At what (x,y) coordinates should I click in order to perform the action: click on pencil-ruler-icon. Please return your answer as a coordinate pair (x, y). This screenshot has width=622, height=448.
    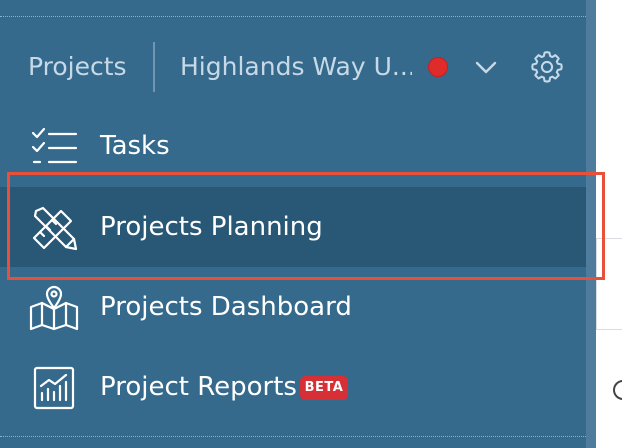
    Looking at the image, I should click on (54, 228).